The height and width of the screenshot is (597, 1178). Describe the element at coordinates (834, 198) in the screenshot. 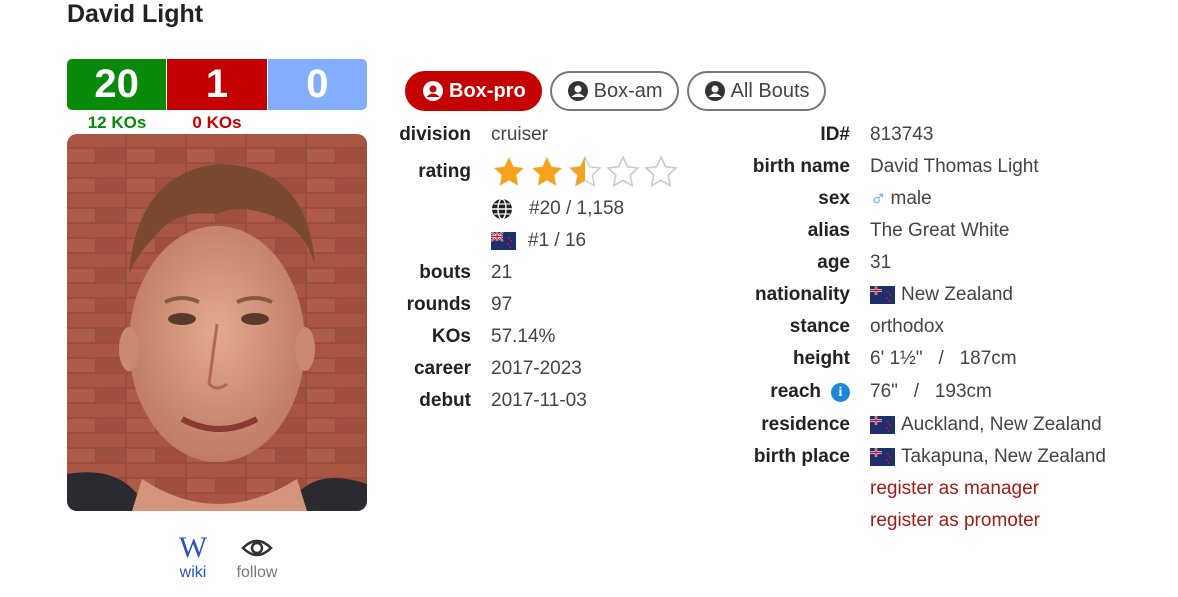

I see `sex-label: sex` at that location.